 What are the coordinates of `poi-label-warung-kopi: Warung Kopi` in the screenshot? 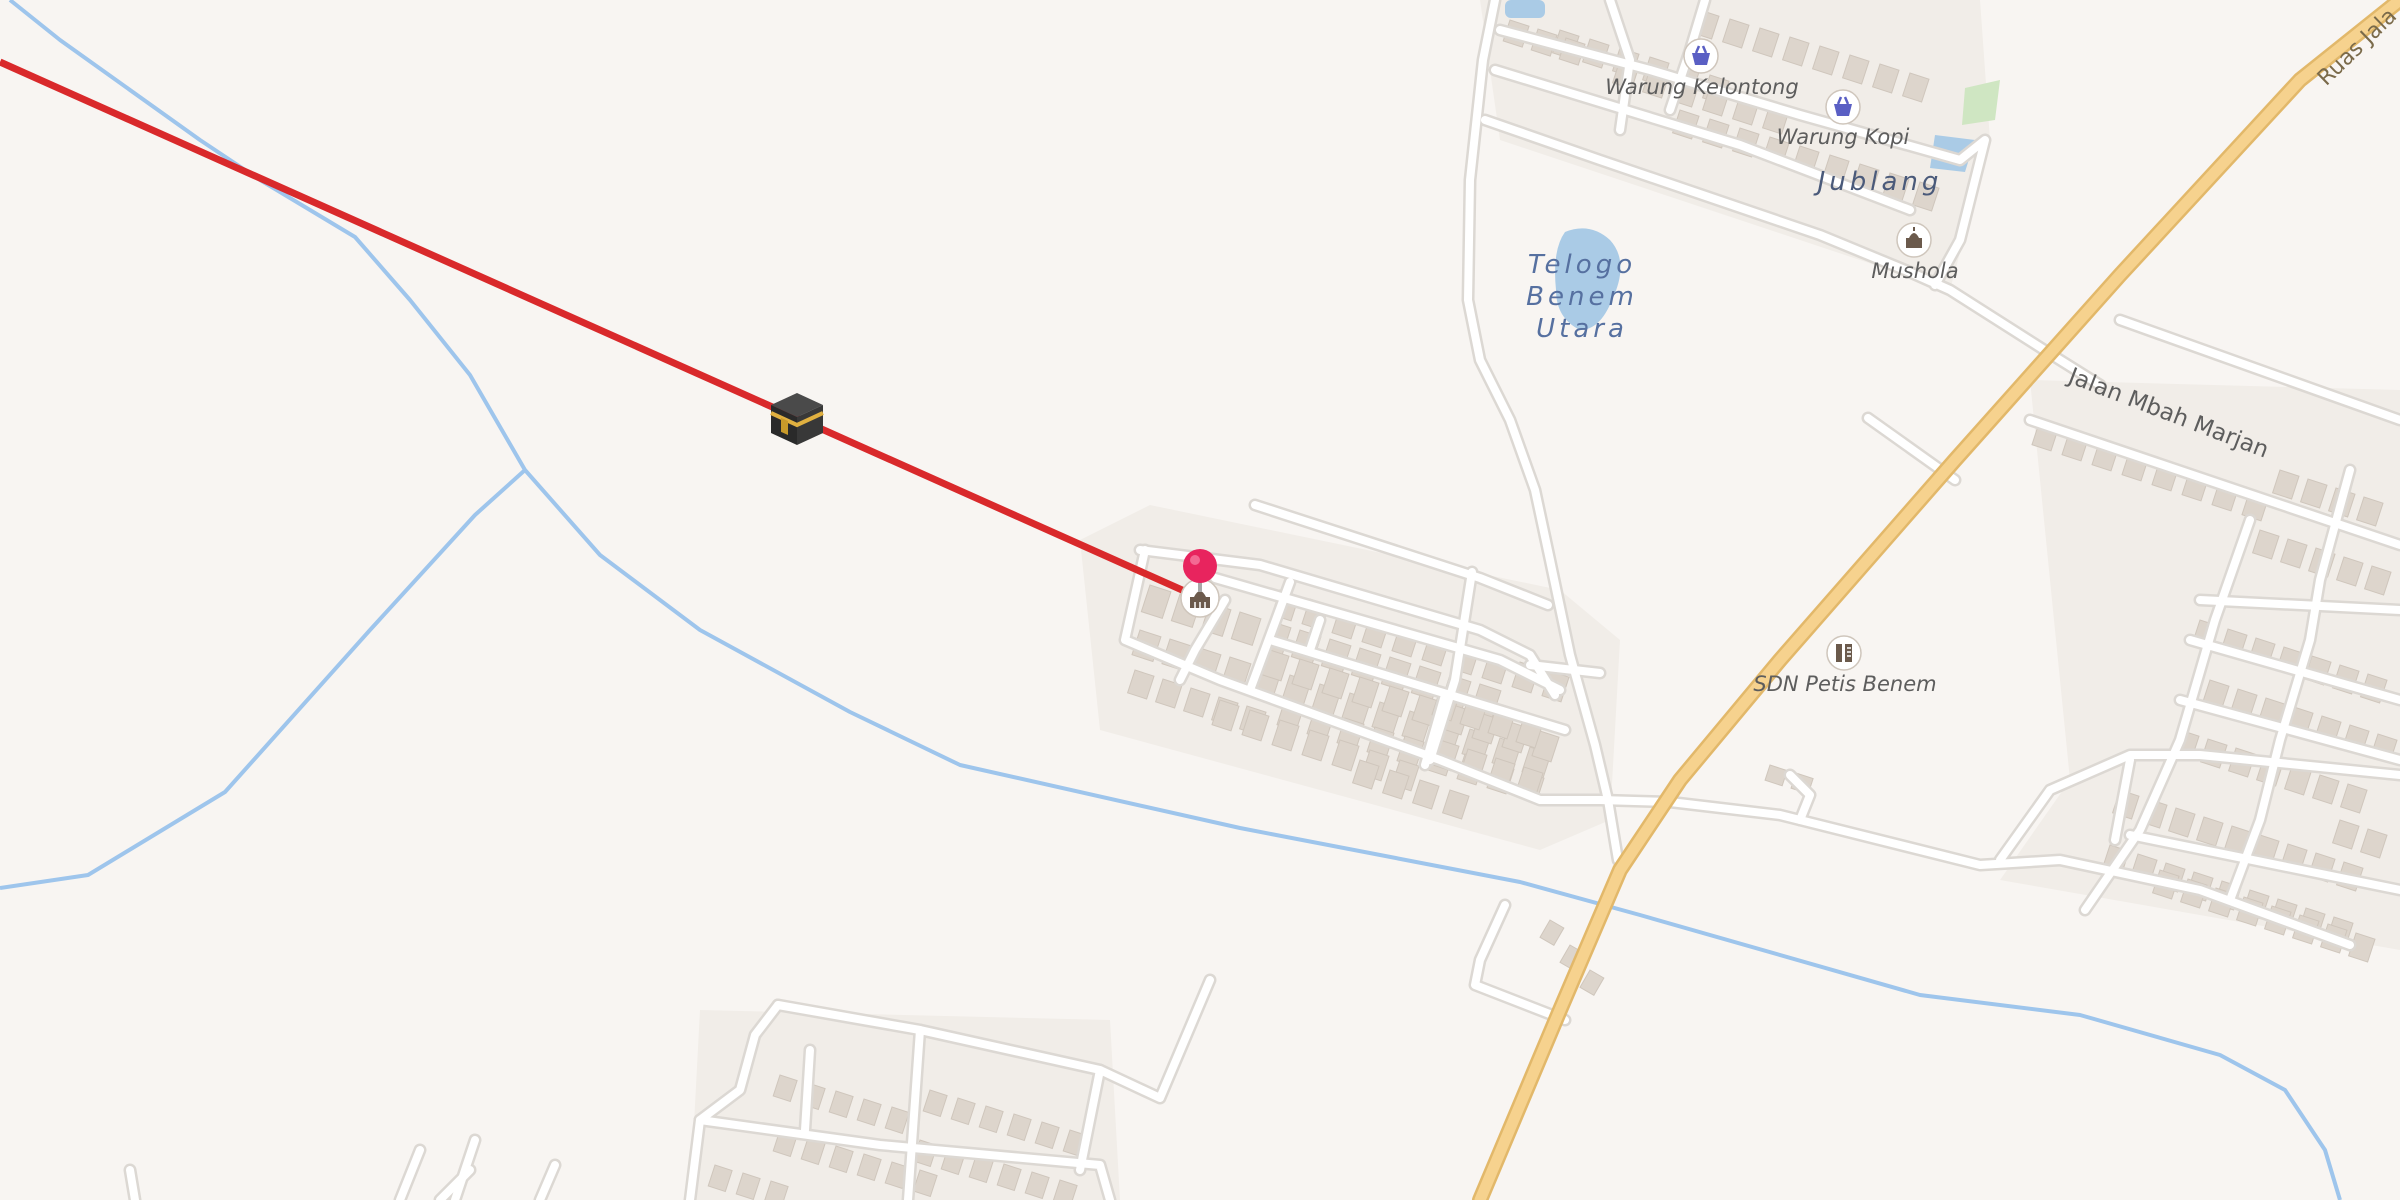 It's located at (1843, 137).